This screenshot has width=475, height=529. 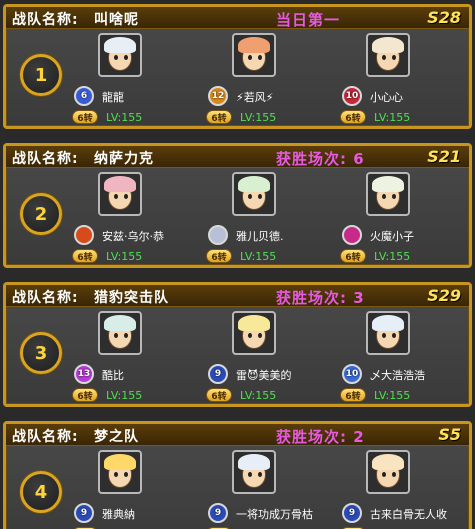 I want to click on team-member: 12 ⚡若风⚡ 6转 LV:155, so click(x=276, y=80).